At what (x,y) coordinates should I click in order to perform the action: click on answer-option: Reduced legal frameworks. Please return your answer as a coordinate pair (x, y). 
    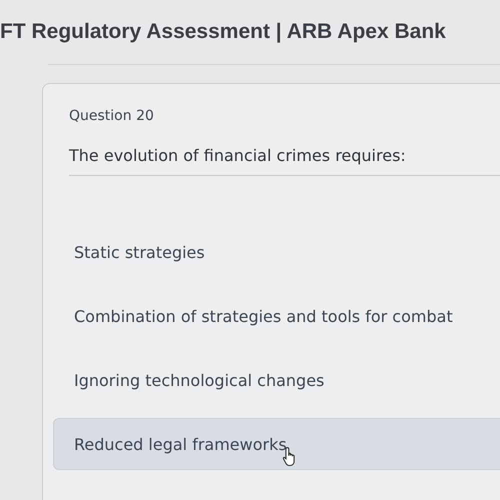
    Looking at the image, I should click on (276, 444).